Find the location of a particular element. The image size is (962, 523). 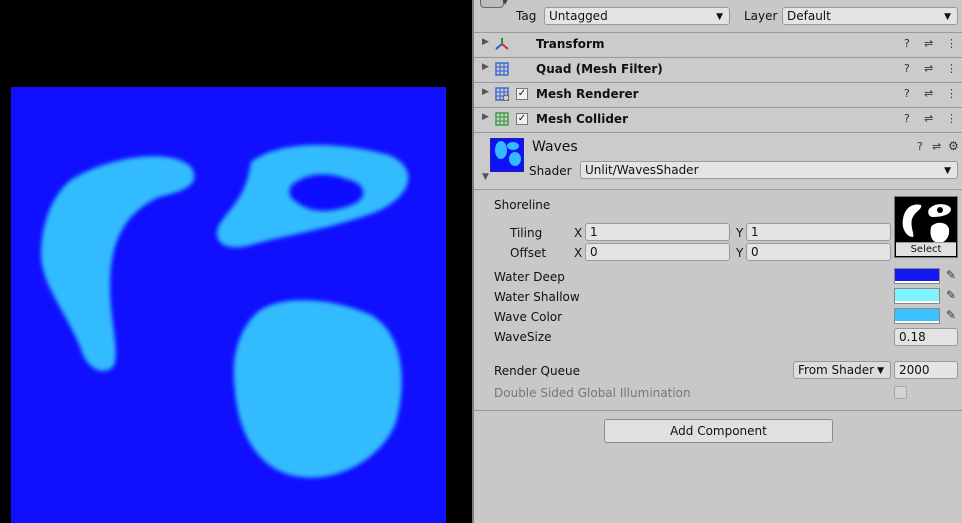

layer-label: Layer is located at coordinates (761, 16).